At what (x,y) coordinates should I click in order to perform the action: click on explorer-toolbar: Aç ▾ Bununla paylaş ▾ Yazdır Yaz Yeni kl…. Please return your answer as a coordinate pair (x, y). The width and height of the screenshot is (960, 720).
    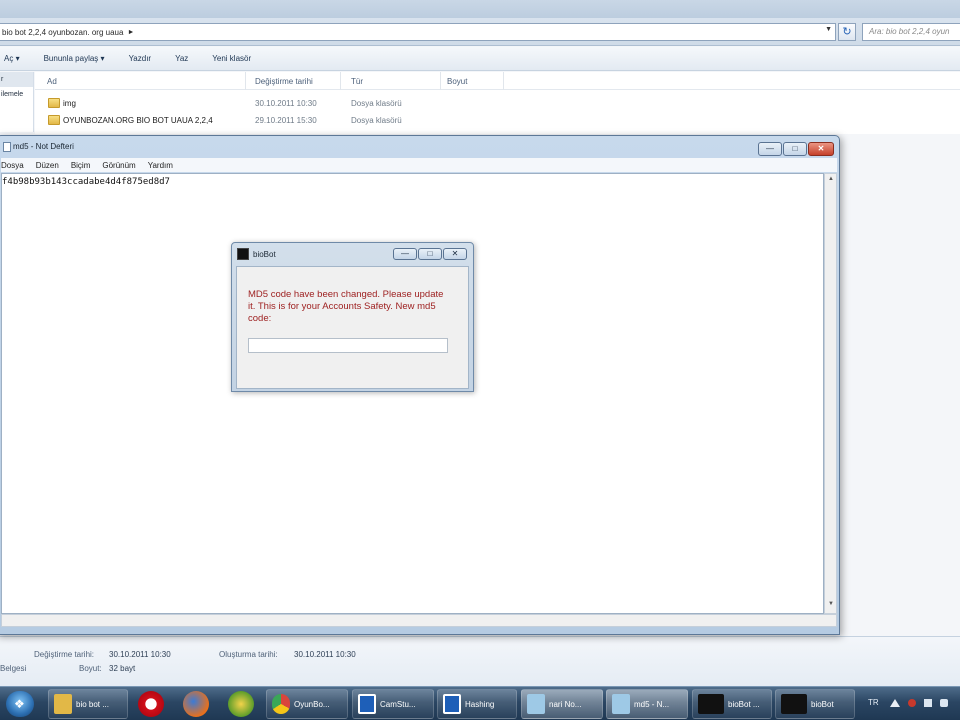
    Looking at the image, I should click on (480, 59).